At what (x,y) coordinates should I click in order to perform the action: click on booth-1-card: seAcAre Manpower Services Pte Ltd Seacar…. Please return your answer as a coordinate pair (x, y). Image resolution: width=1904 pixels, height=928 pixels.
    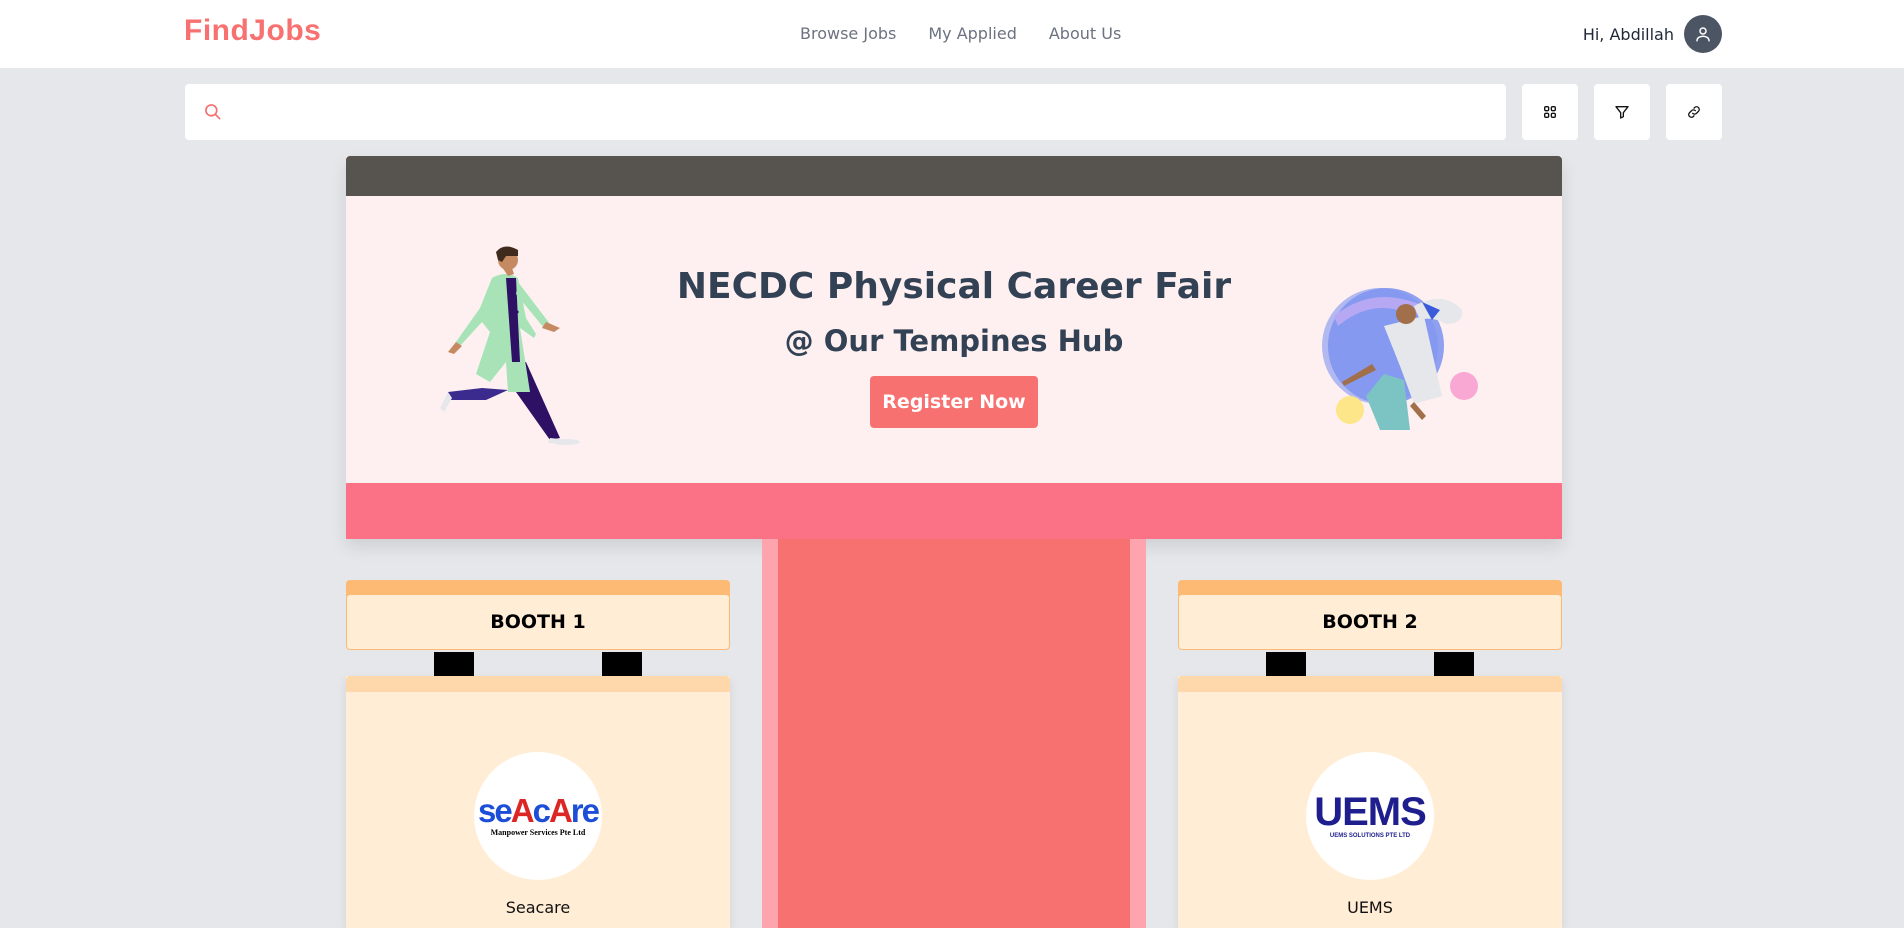
    Looking at the image, I should click on (538, 802).